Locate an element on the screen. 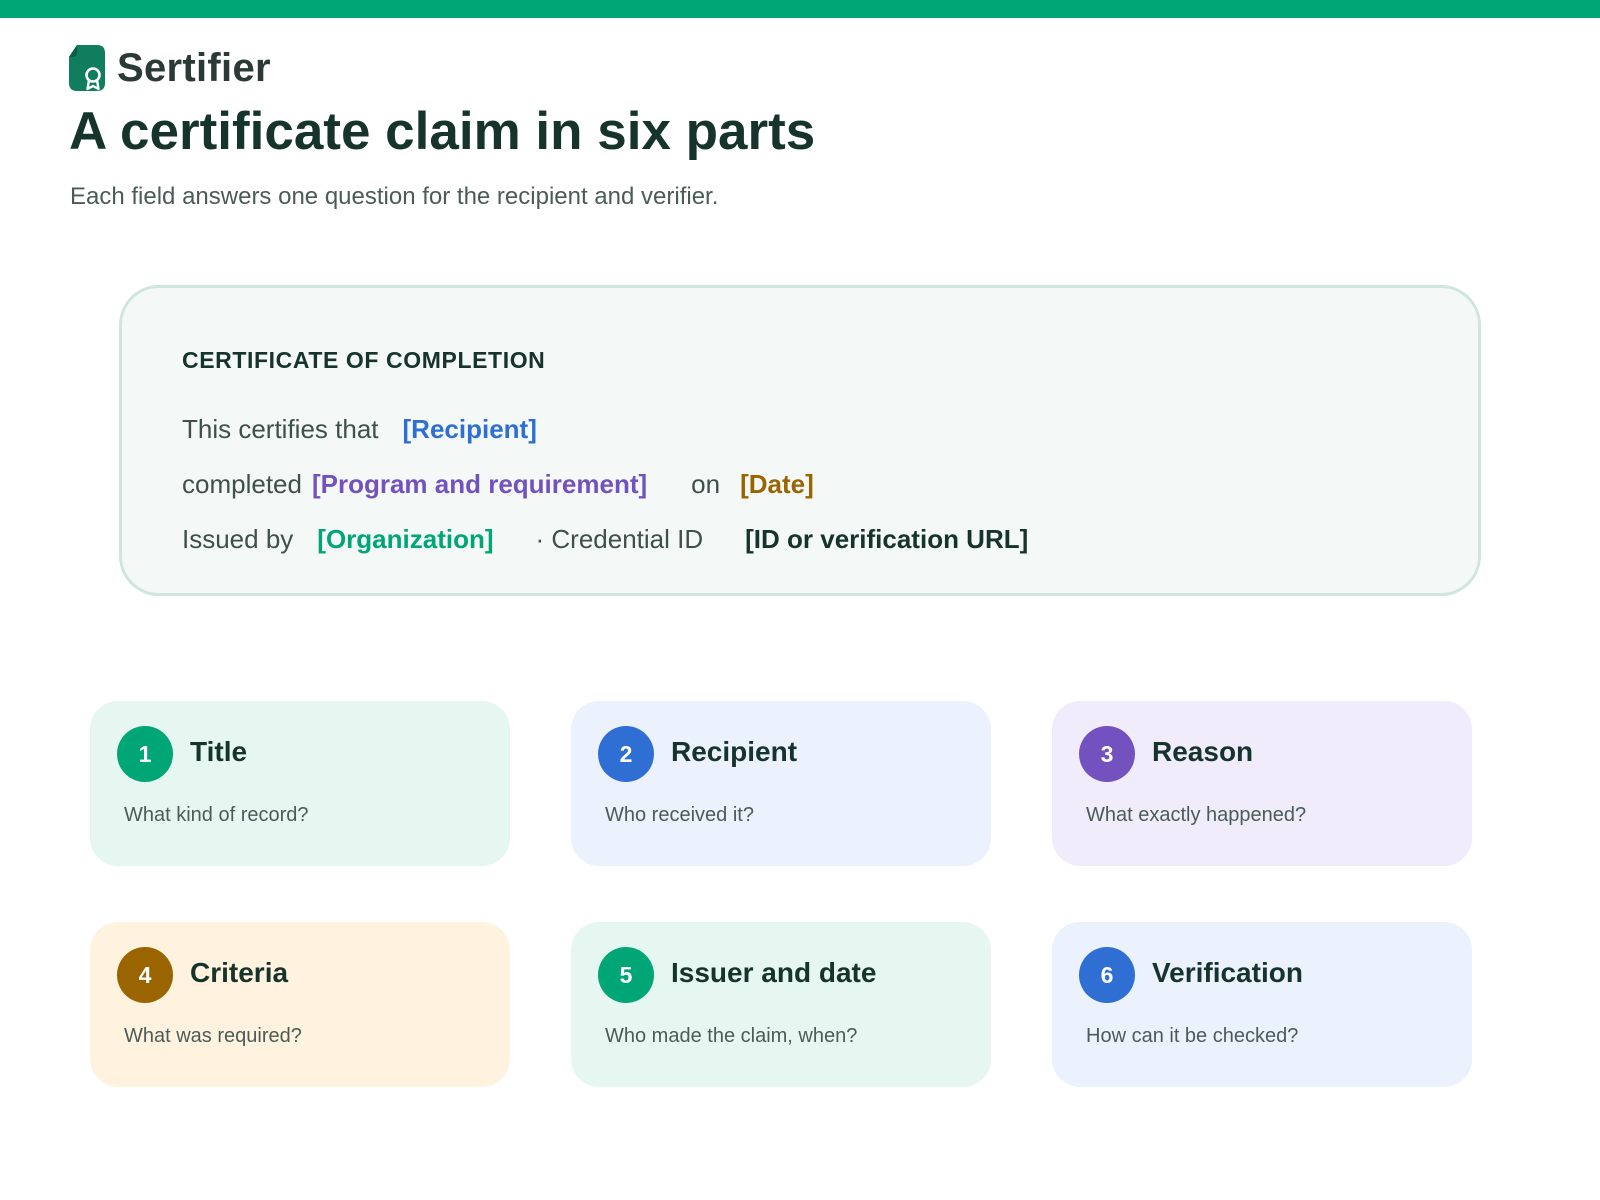 The image size is (1600, 1200). recipient-placeholder: [Recipient] is located at coordinates (469, 429).